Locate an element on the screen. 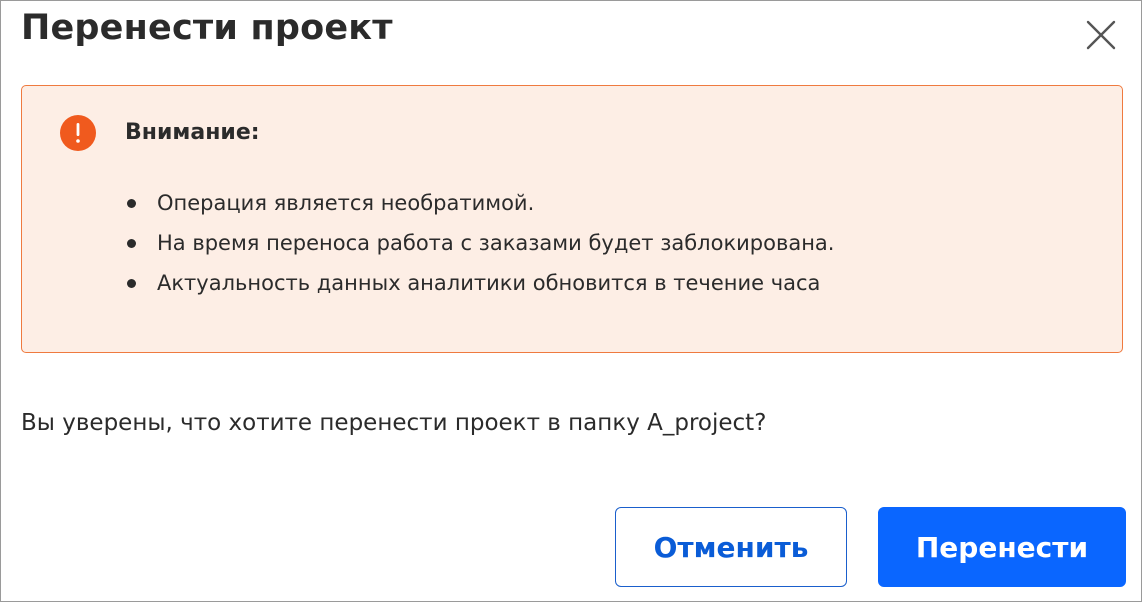 This screenshot has height=602, width=1142. warning-item: Операция является необратимой. is located at coordinates (479, 203).